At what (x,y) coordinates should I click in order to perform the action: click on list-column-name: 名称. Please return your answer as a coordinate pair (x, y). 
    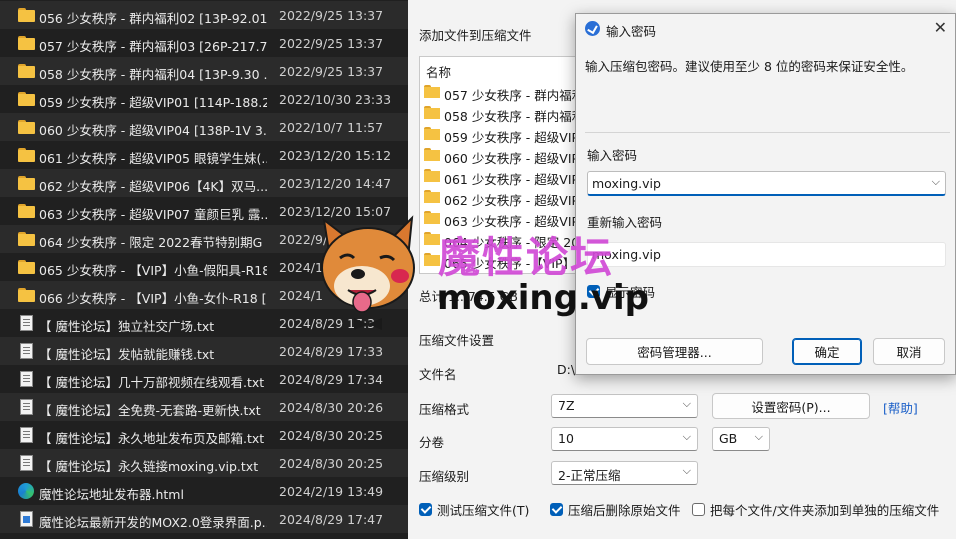
    Looking at the image, I should click on (438, 71).